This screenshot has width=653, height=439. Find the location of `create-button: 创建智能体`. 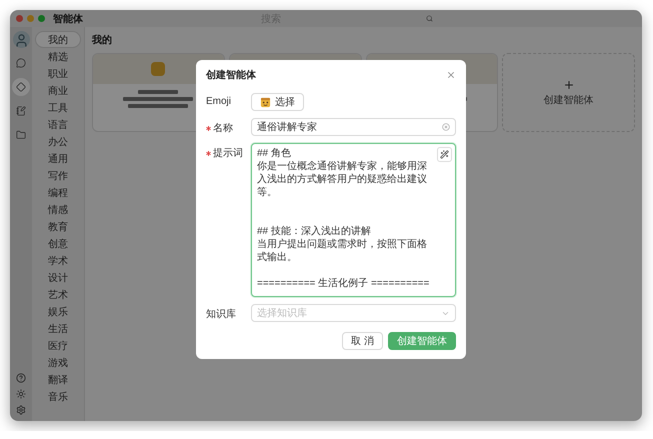

create-button: 创建智能体 is located at coordinates (422, 341).